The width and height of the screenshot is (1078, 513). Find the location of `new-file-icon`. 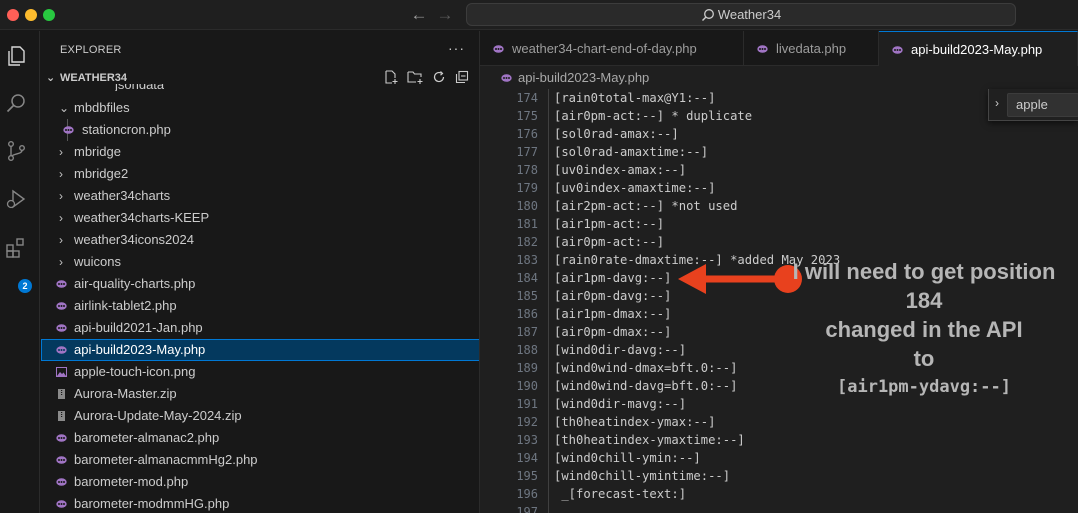

new-file-icon is located at coordinates (391, 77).